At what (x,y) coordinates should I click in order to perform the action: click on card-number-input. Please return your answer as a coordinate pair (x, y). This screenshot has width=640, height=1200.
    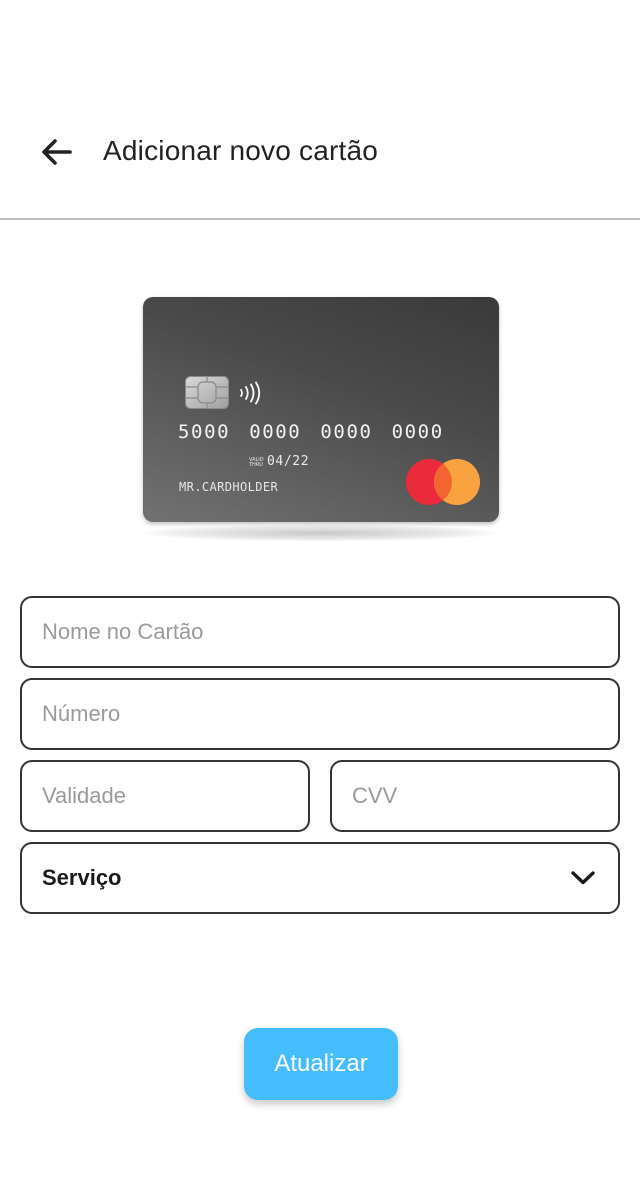
    Looking at the image, I should click on (330, 714).